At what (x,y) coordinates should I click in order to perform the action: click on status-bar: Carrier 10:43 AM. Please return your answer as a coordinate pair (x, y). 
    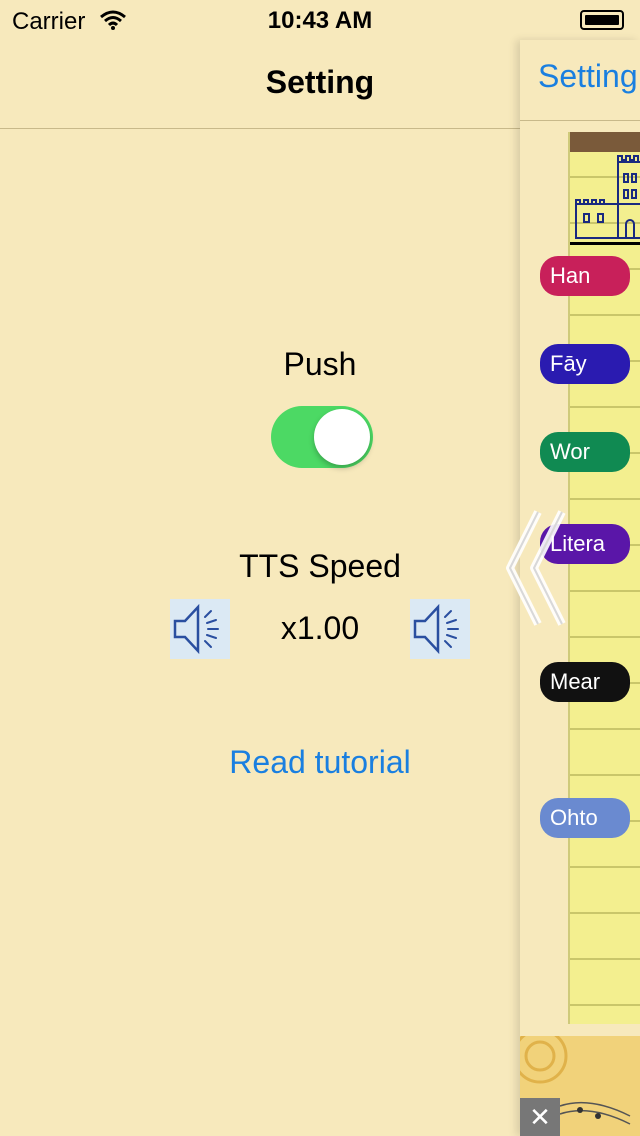
    Looking at the image, I should click on (320, 20).